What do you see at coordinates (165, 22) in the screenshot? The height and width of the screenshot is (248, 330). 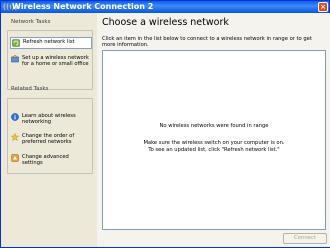 I see `page-title: Choose a wireless network` at bounding box center [165, 22].